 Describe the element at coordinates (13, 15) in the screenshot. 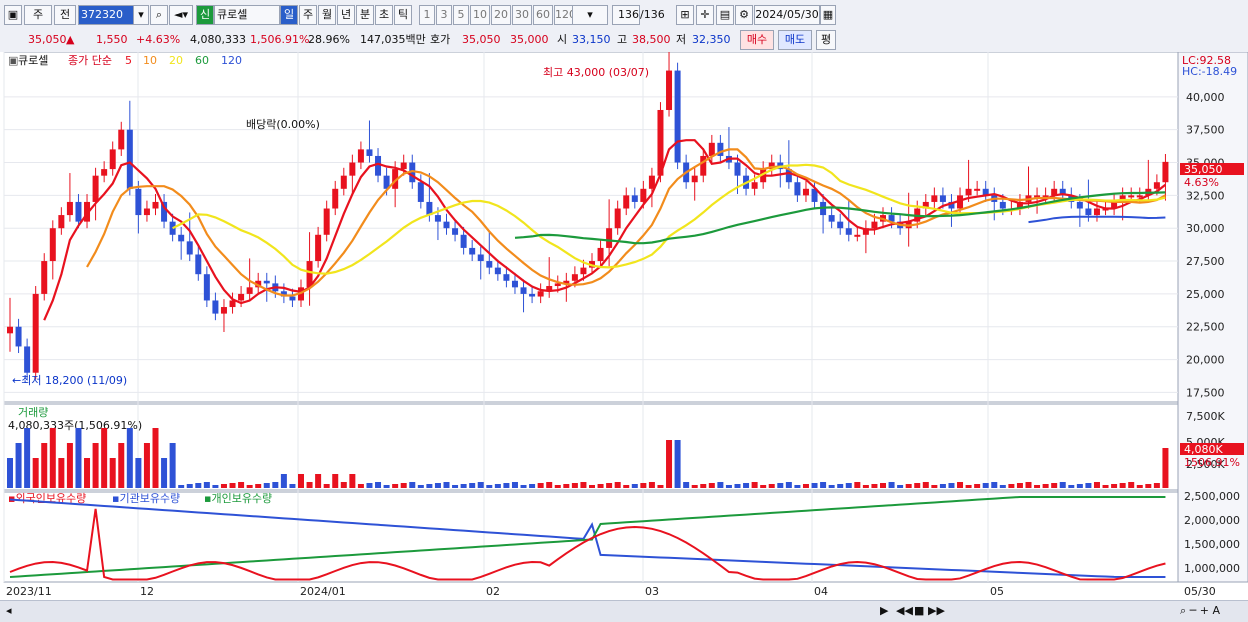

I see `window-icon: ▣` at that location.